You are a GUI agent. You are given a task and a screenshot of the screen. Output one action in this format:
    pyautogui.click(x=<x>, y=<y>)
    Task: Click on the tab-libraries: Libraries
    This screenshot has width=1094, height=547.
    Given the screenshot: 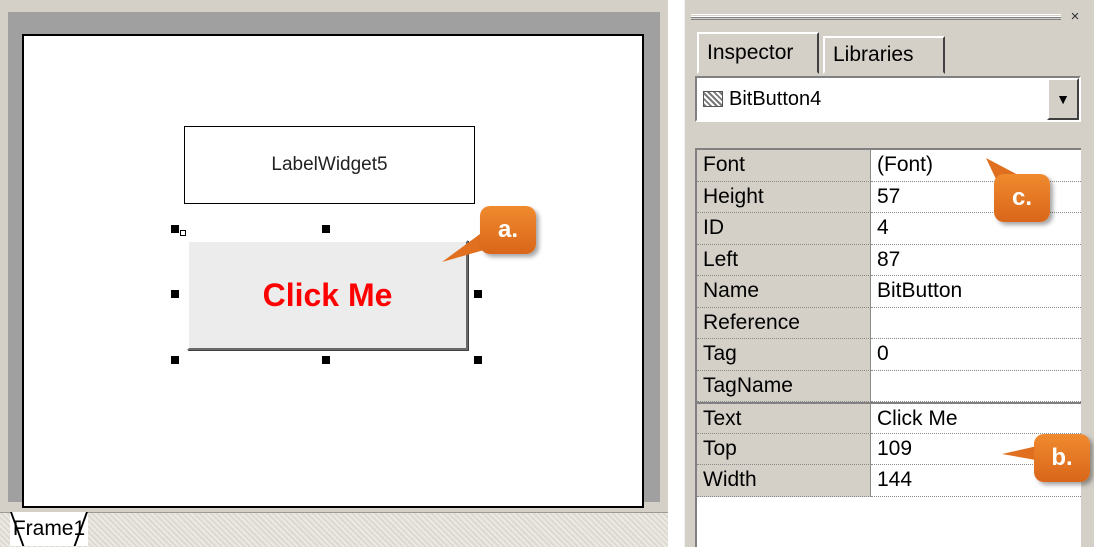 What is the action you would take?
    pyautogui.click(x=884, y=55)
    